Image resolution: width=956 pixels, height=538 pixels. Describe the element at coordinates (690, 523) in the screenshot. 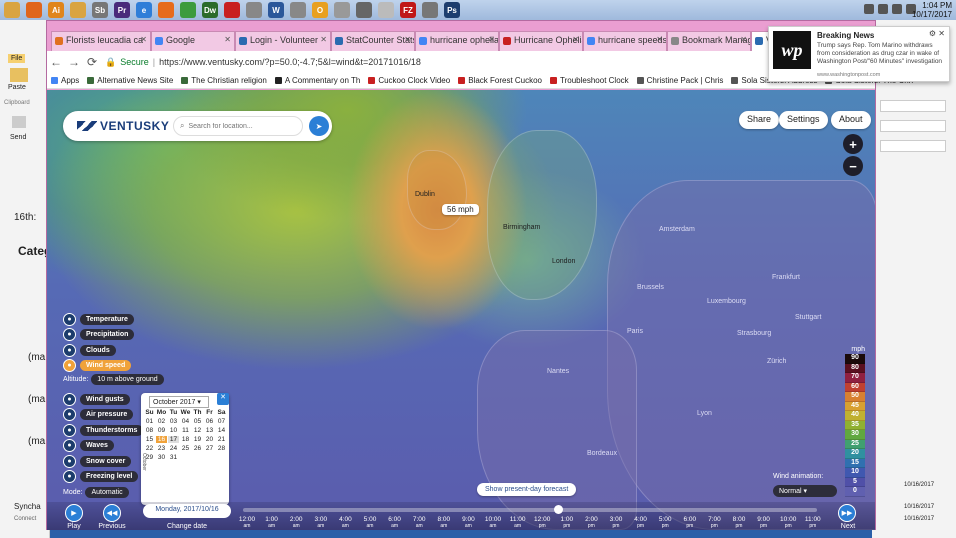

I see `timeline-hour: 6:00 pm` at that location.